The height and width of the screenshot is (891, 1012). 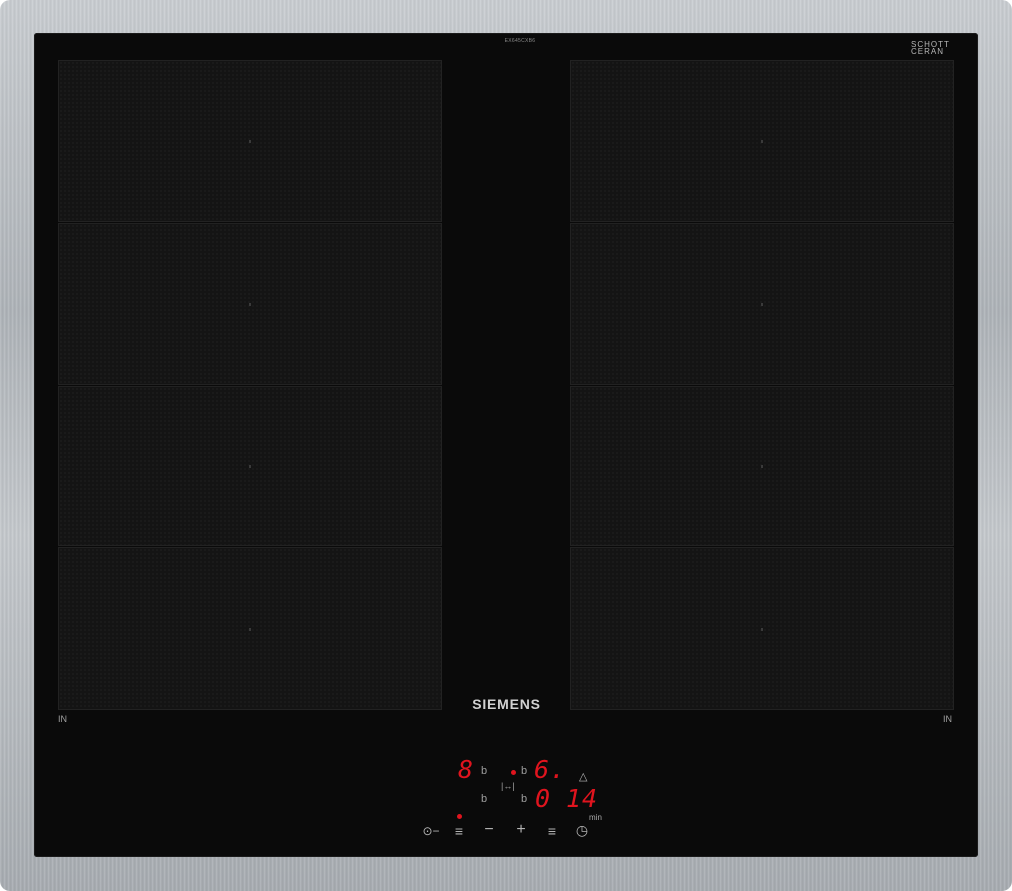 What do you see at coordinates (583, 777) in the screenshot?
I see `bell-icon: △` at bounding box center [583, 777].